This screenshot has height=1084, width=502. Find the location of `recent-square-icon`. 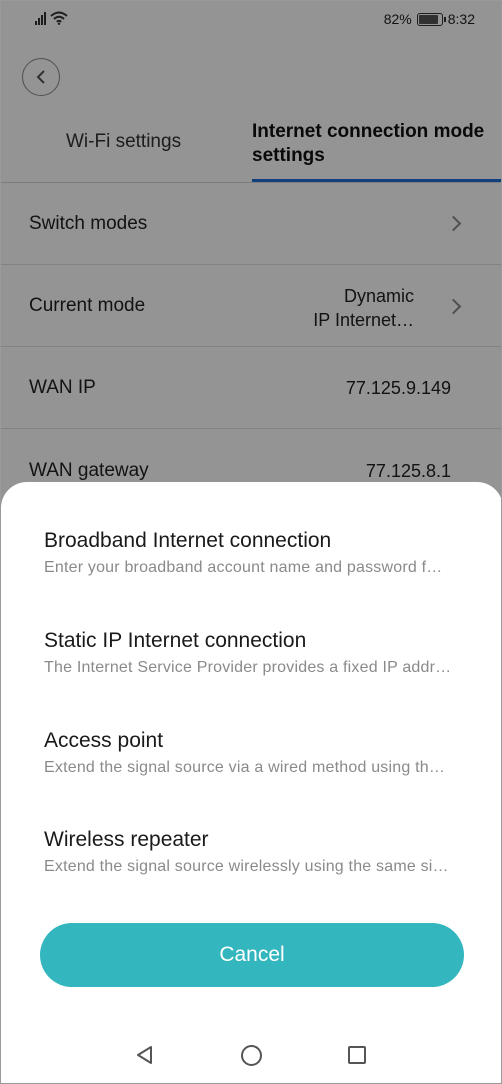

recent-square-icon is located at coordinates (357, 1055).